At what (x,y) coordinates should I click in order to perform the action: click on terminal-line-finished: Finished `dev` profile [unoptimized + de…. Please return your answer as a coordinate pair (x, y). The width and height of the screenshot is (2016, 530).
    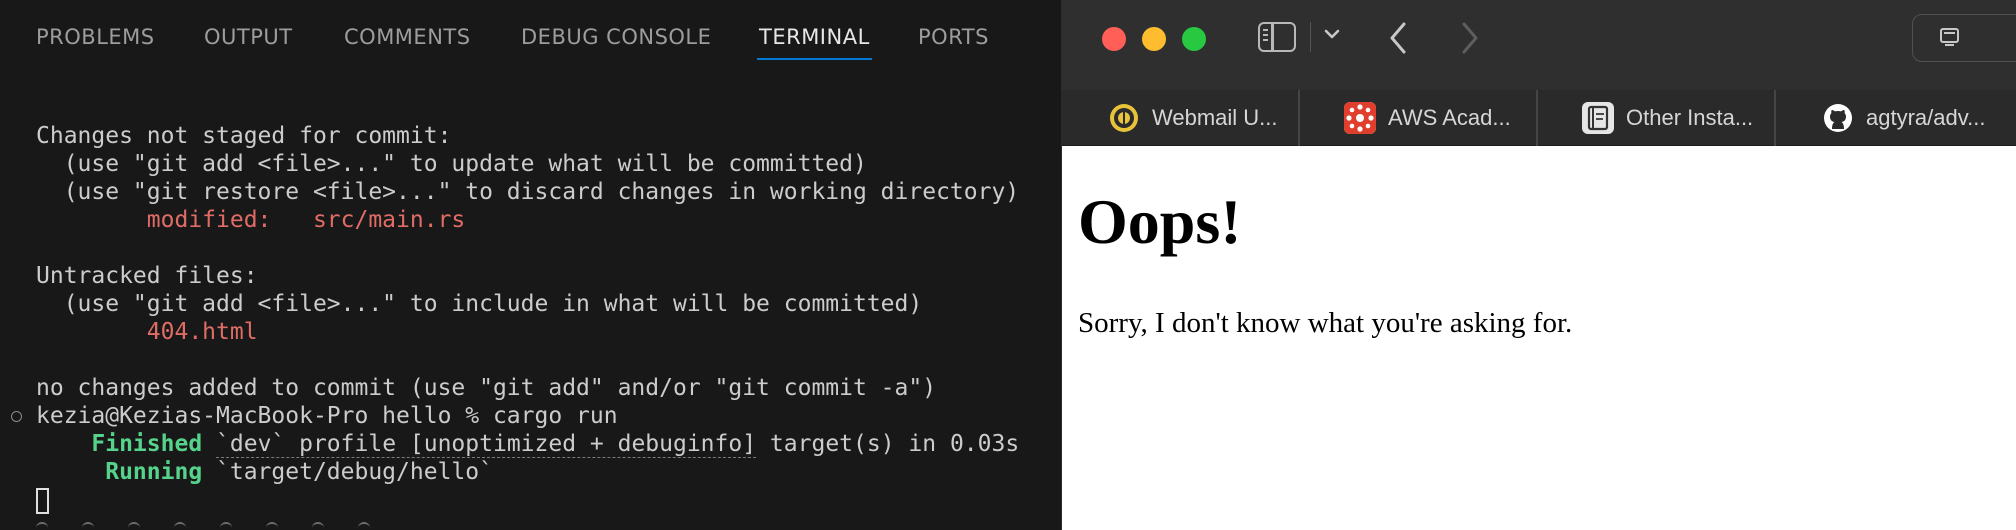
    Looking at the image, I should click on (546, 444).